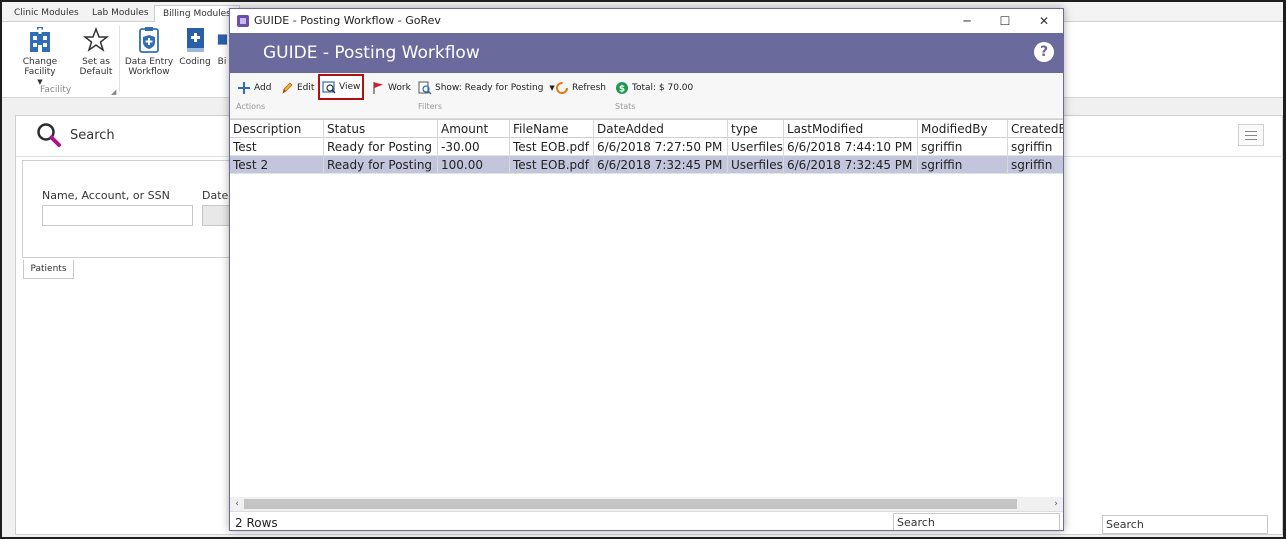  What do you see at coordinates (1251, 135) in the screenshot?
I see `hamburger-menu-icon` at bounding box center [1251, 135].